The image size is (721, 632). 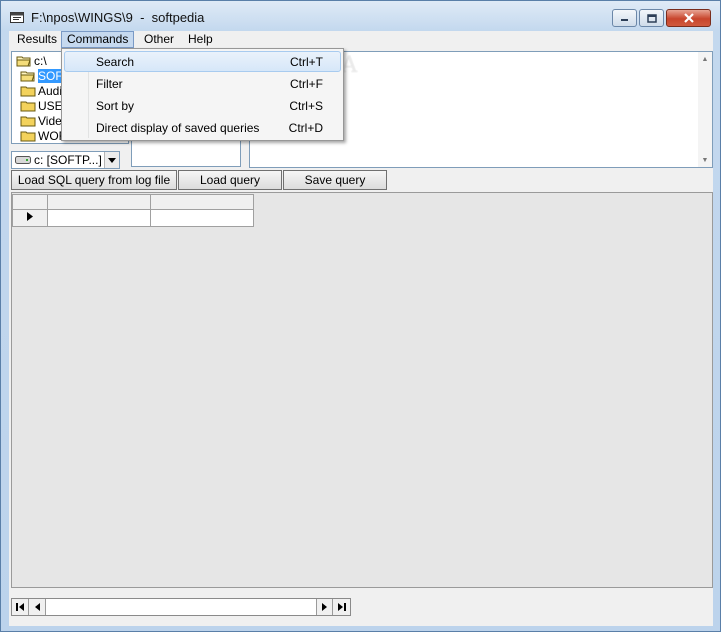 I want to click on menu-item-shortcut: Ctrl+S, so click(x=306, y=105).